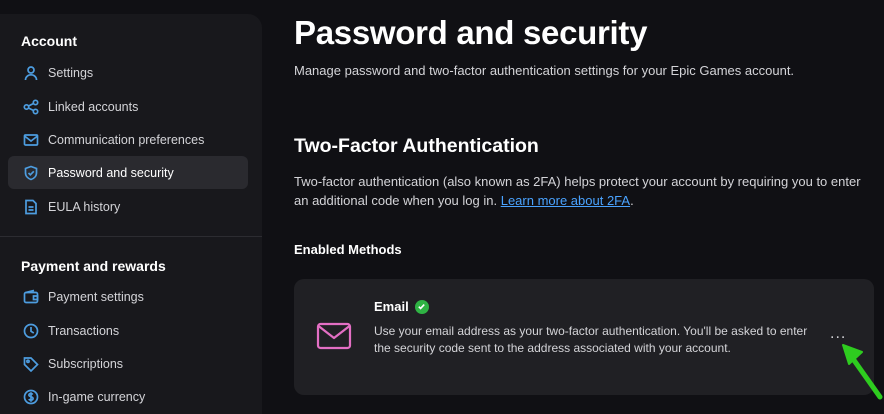  Describe the element at coordinates (111, 172) in the screenshot. I see `sidebar-item-label: Password and security` at that location.